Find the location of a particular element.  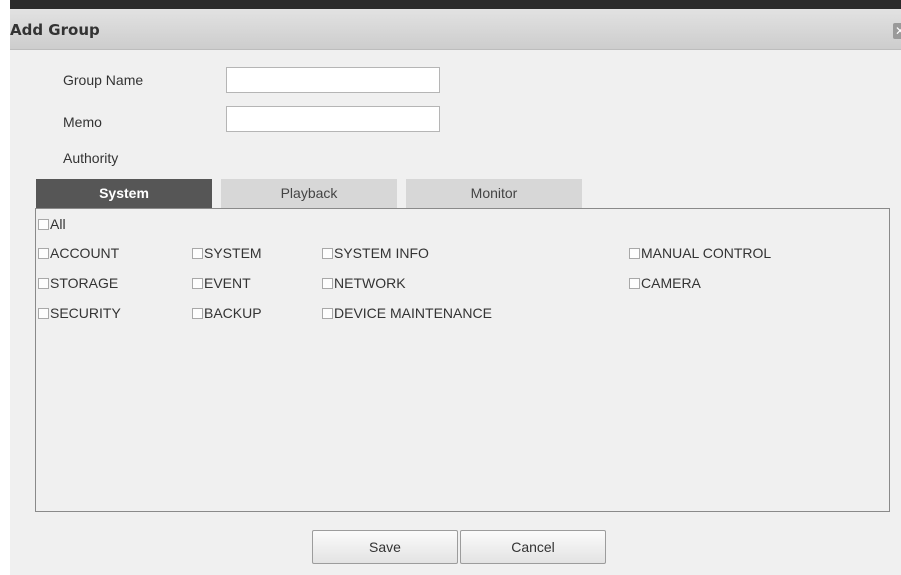

dialog-titlebar: Add Group ✕ is located at coordinates (455, 29).